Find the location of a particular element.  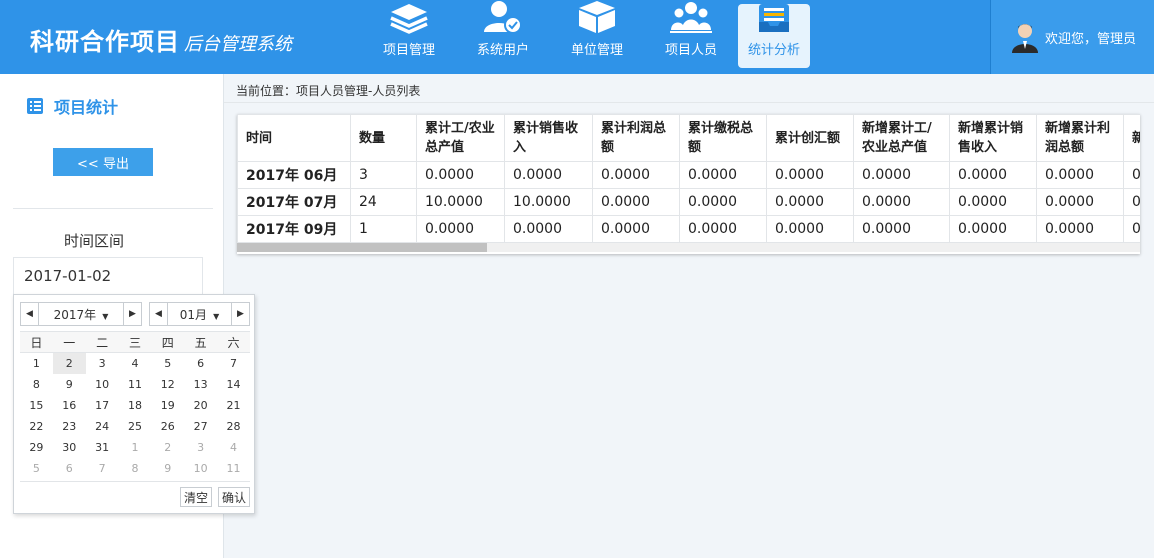

box-icon is located at coordinates (597, 17).